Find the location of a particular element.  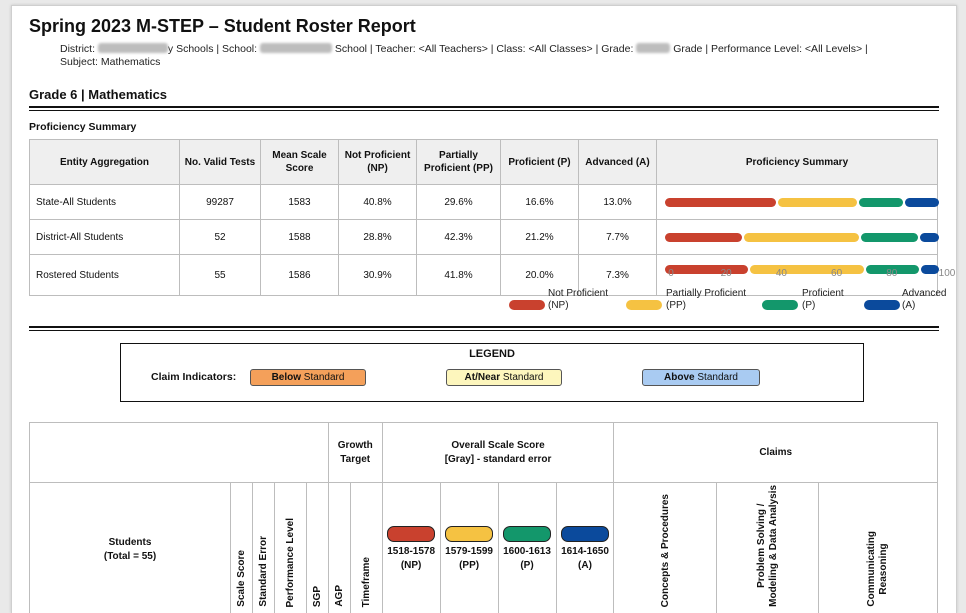

chip-bold: Above is located at coordinates (679, 377).